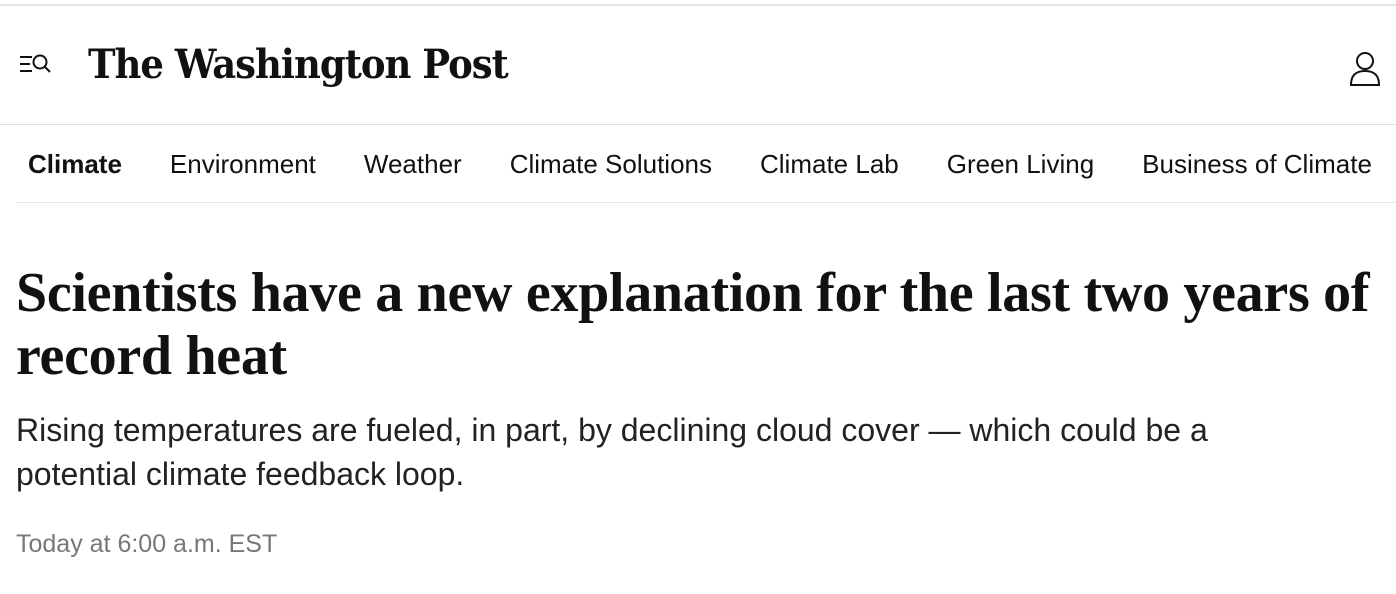 The height and width of the screenshot is (594, 1396). I want to click on nav-item-climate: Climate, so click(75, 164).